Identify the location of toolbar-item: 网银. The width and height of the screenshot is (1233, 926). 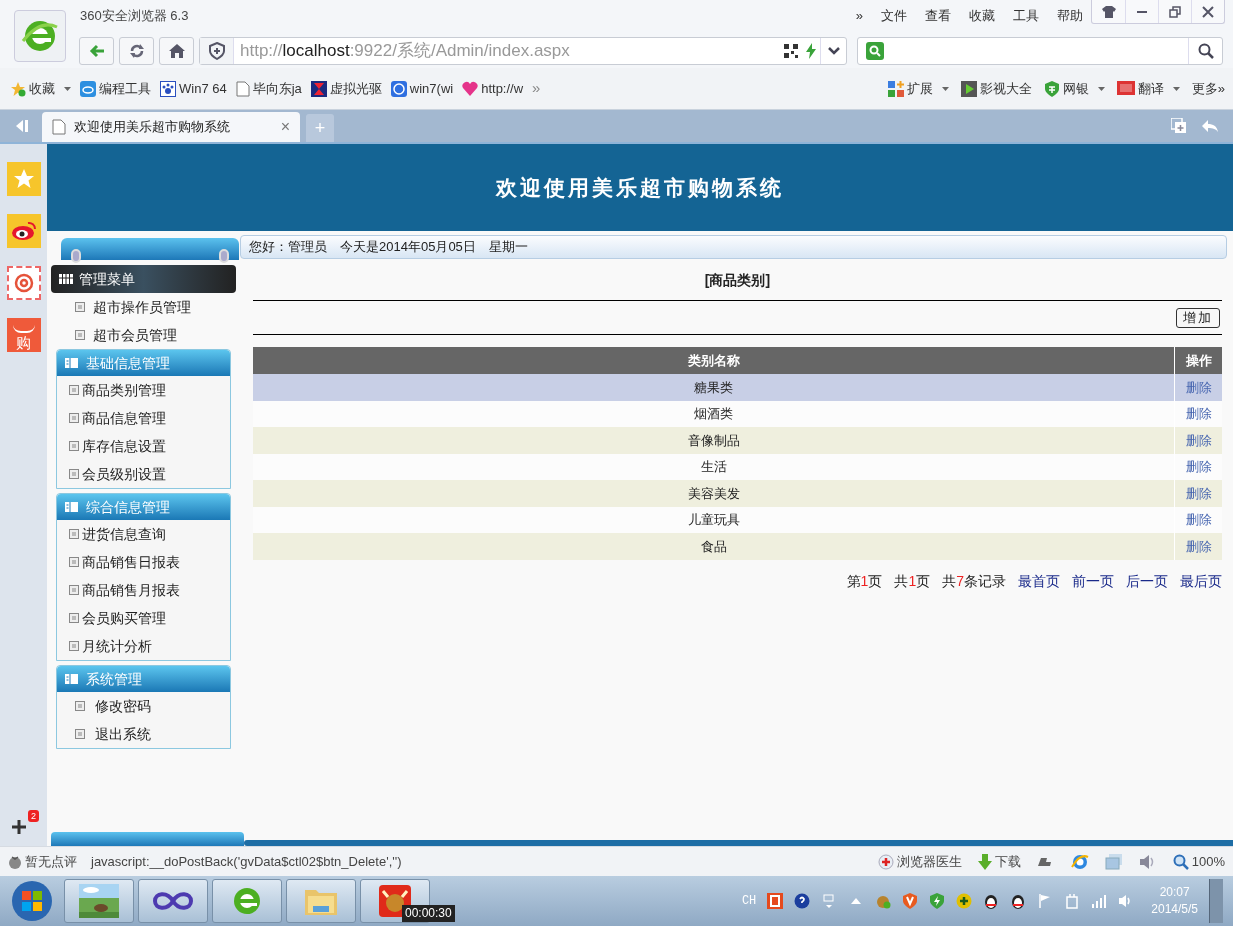
(1074, 88).